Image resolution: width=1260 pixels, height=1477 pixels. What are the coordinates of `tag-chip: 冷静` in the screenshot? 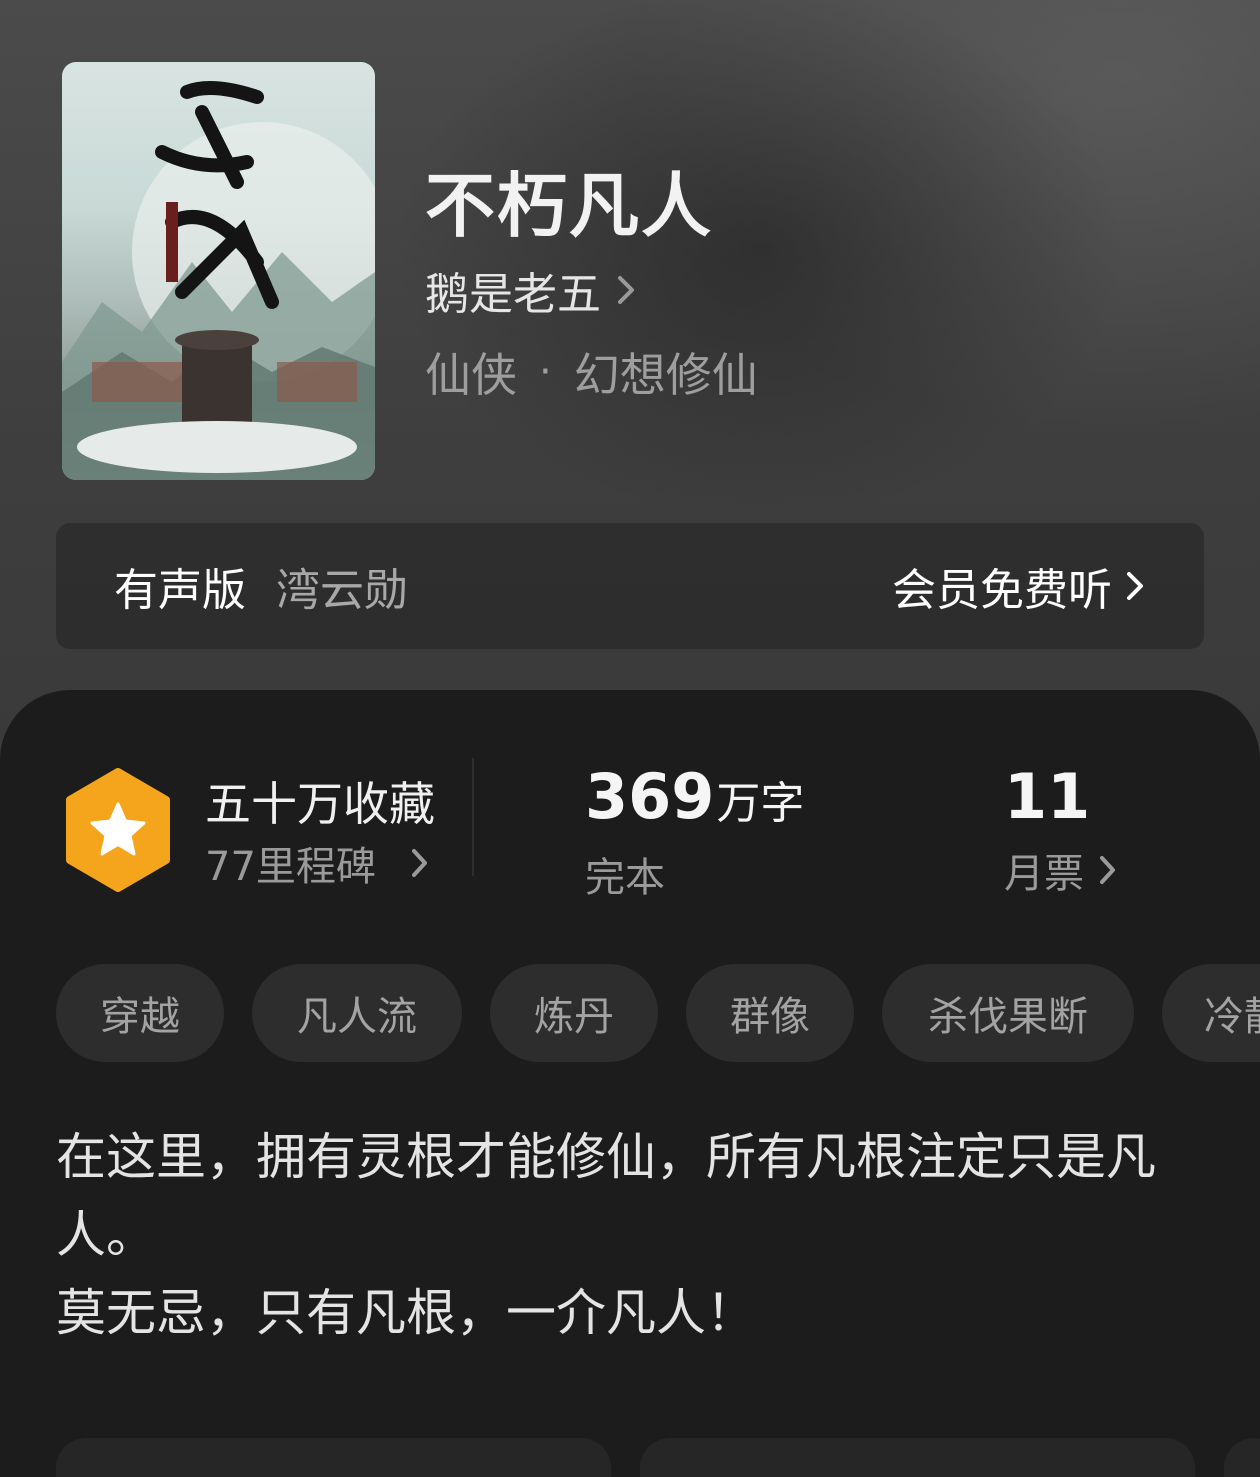 It's located at (1211, 1013).